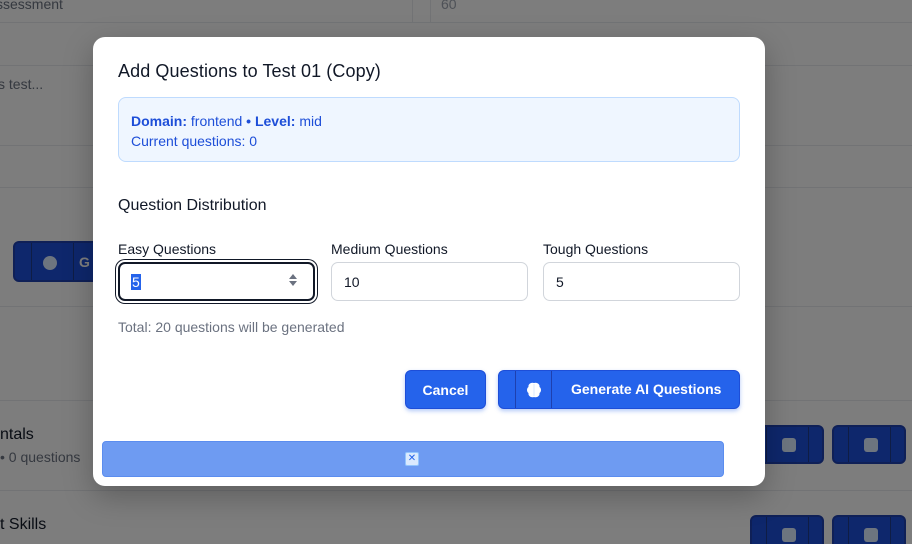 The image size is (912, 544). I want to click on easy-questions-field: Easy Questions 5, so click(216, 270).